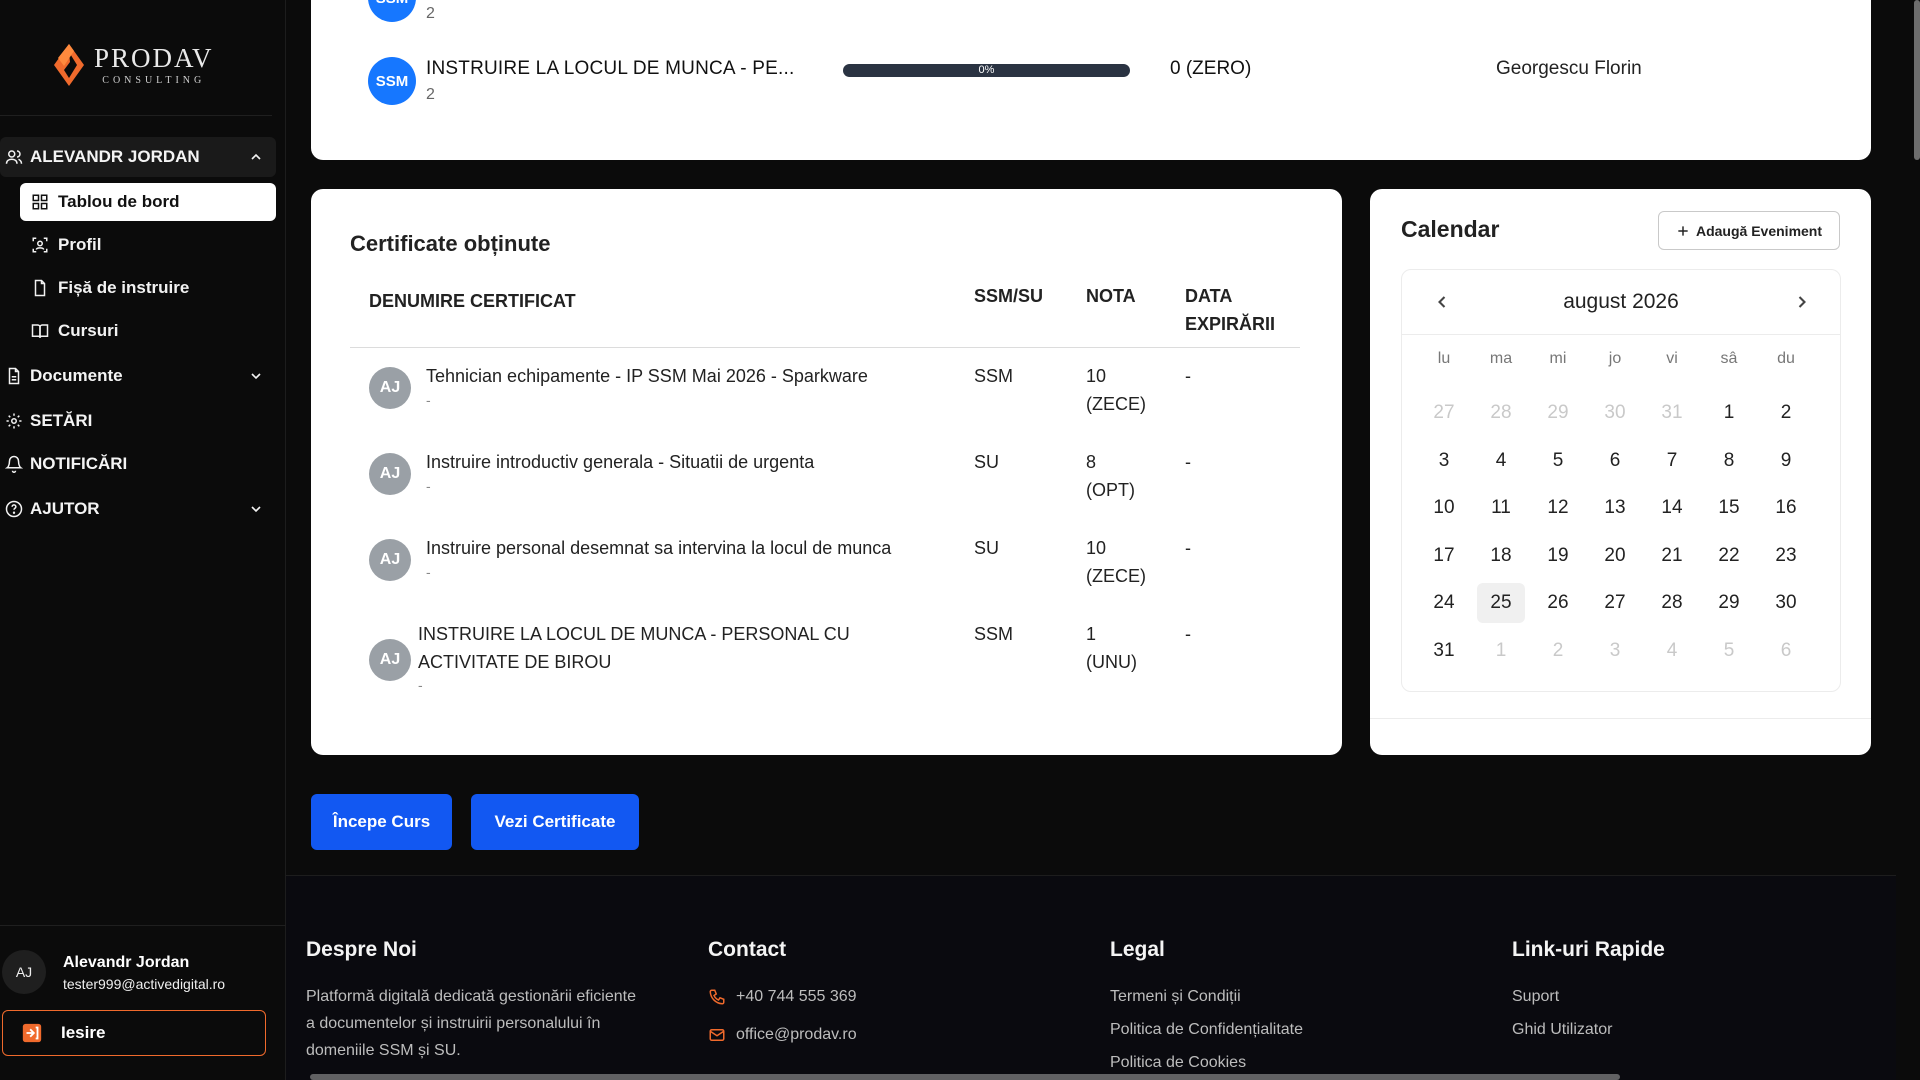  What do you see at coordinates (392, 11) in the screenshot?
I see `course-badge: SSM` at bounding box center [392, 11].